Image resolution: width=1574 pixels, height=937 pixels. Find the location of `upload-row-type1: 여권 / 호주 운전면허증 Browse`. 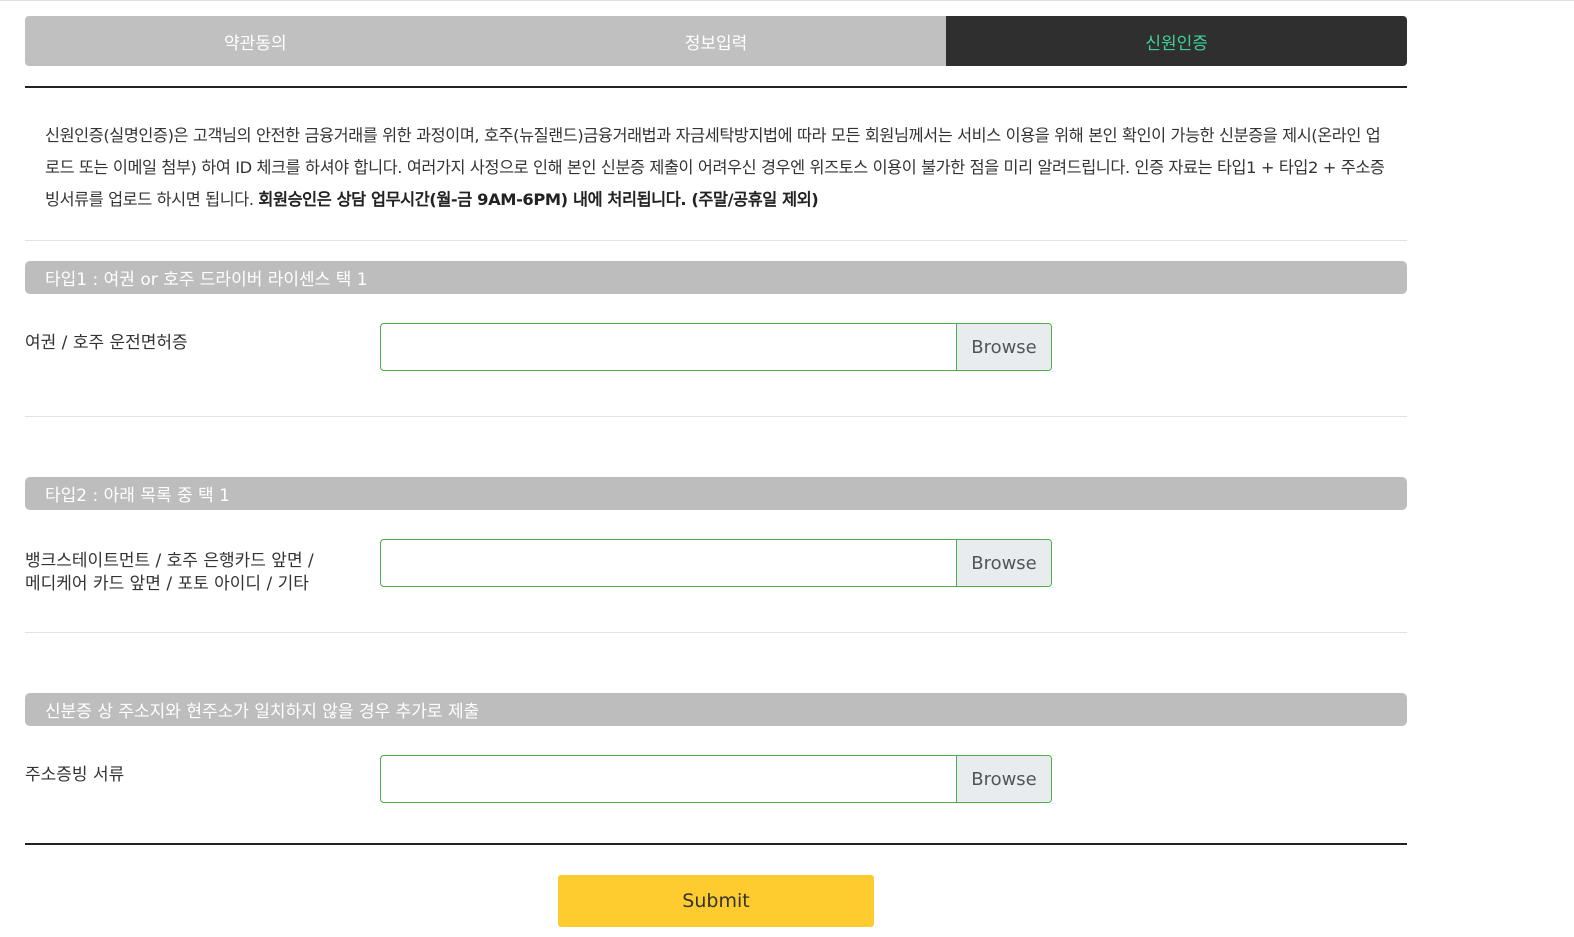

upload-row-type1: 여권 / 호주 운전면허증 Browse is located at coordinates (716, 355).